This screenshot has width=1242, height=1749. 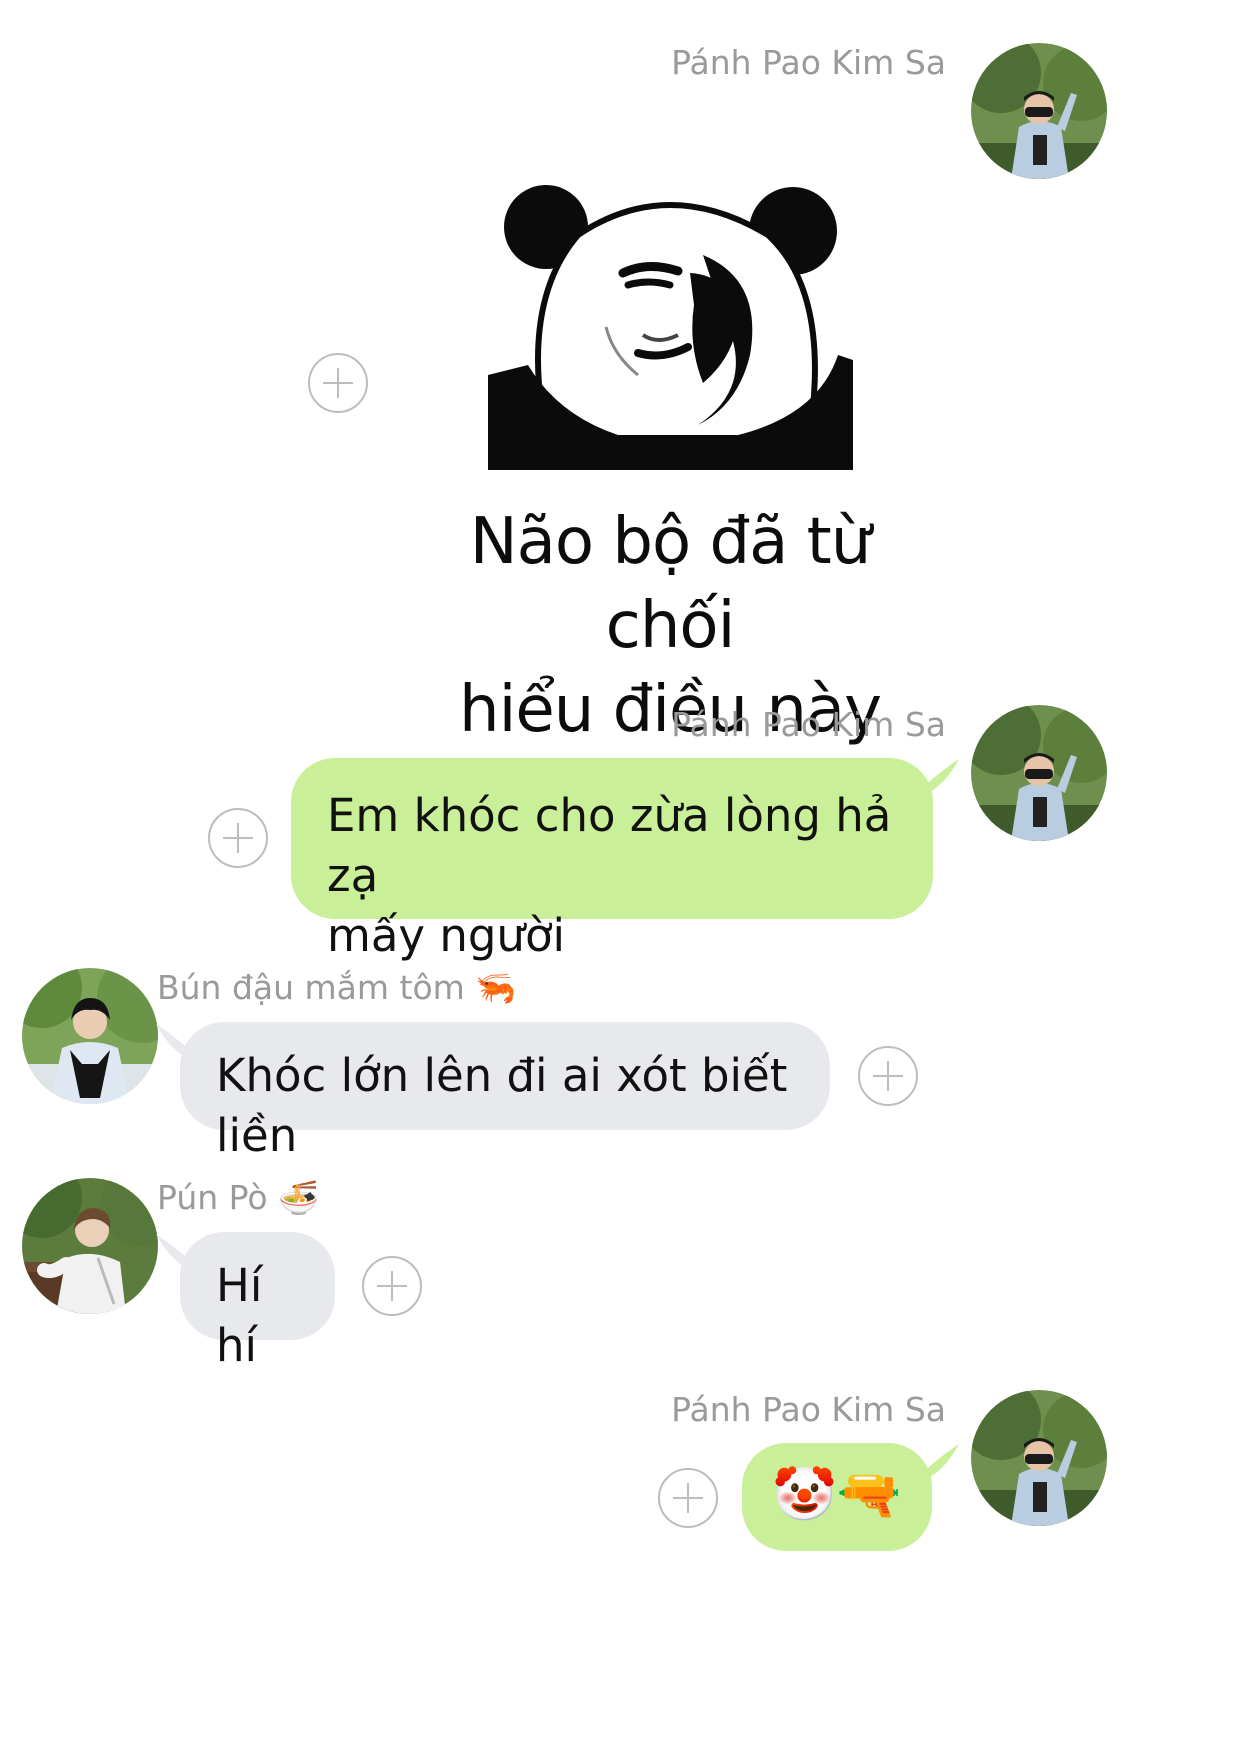 I want to click on message-bubble: Em khóc cho zừa lòng hả zạ mấy người, so click(x=612, y=860).